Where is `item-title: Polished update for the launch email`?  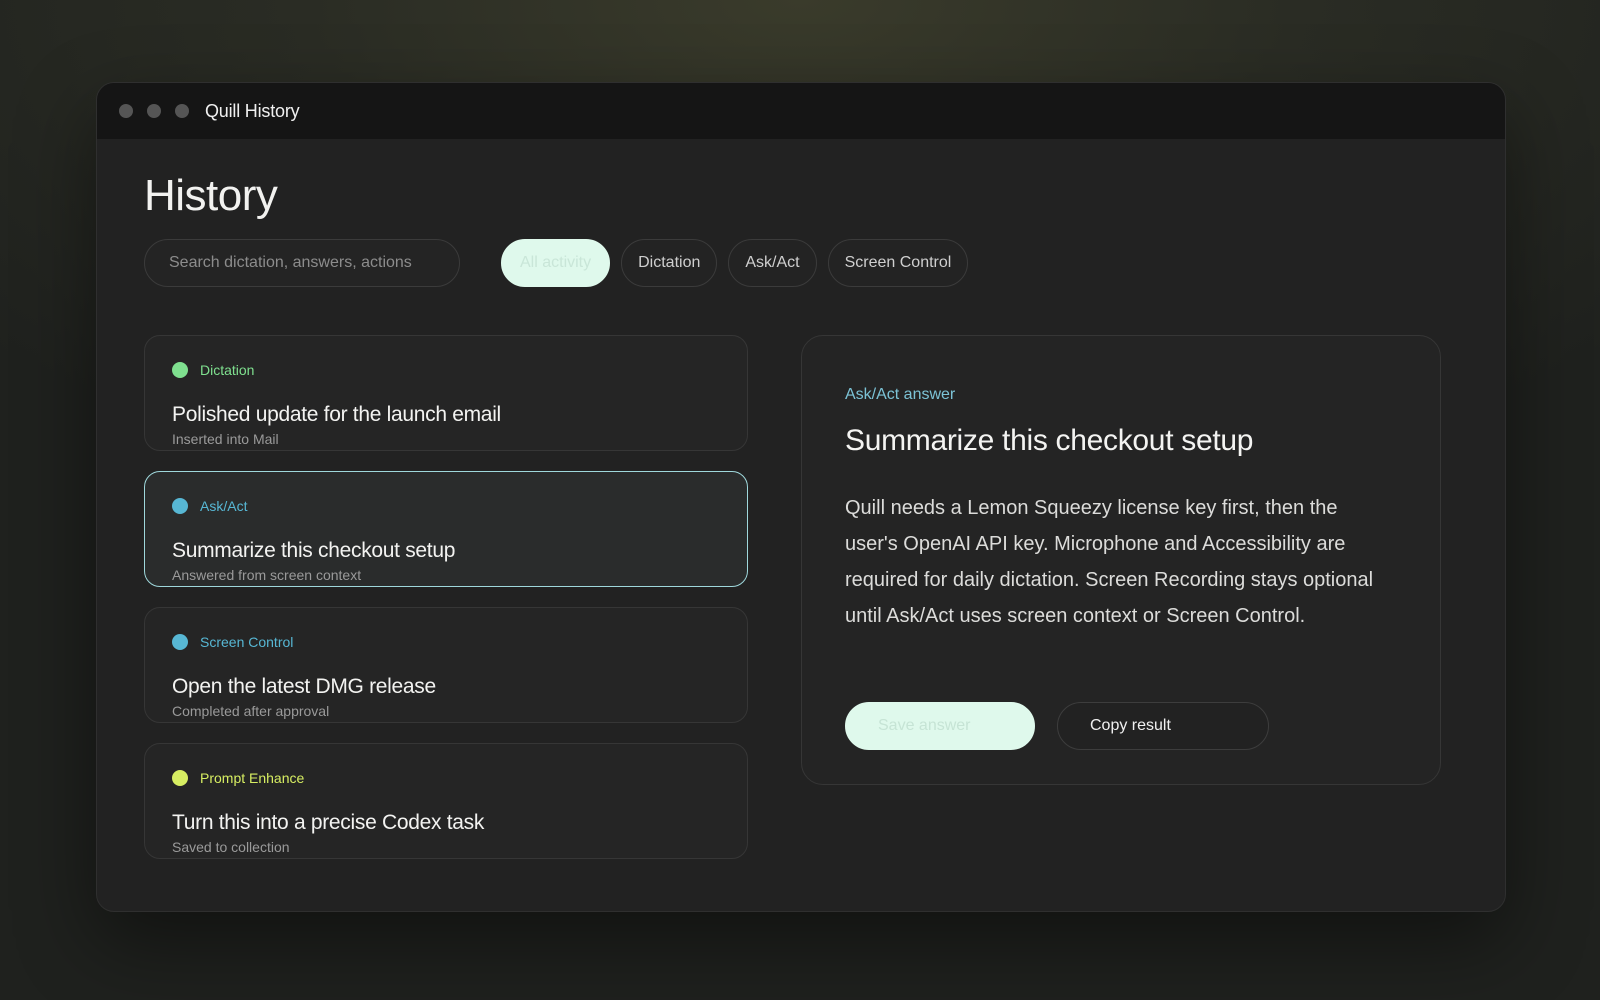 item-title: Polished update for the launch email is located at coordinates (336, 414).